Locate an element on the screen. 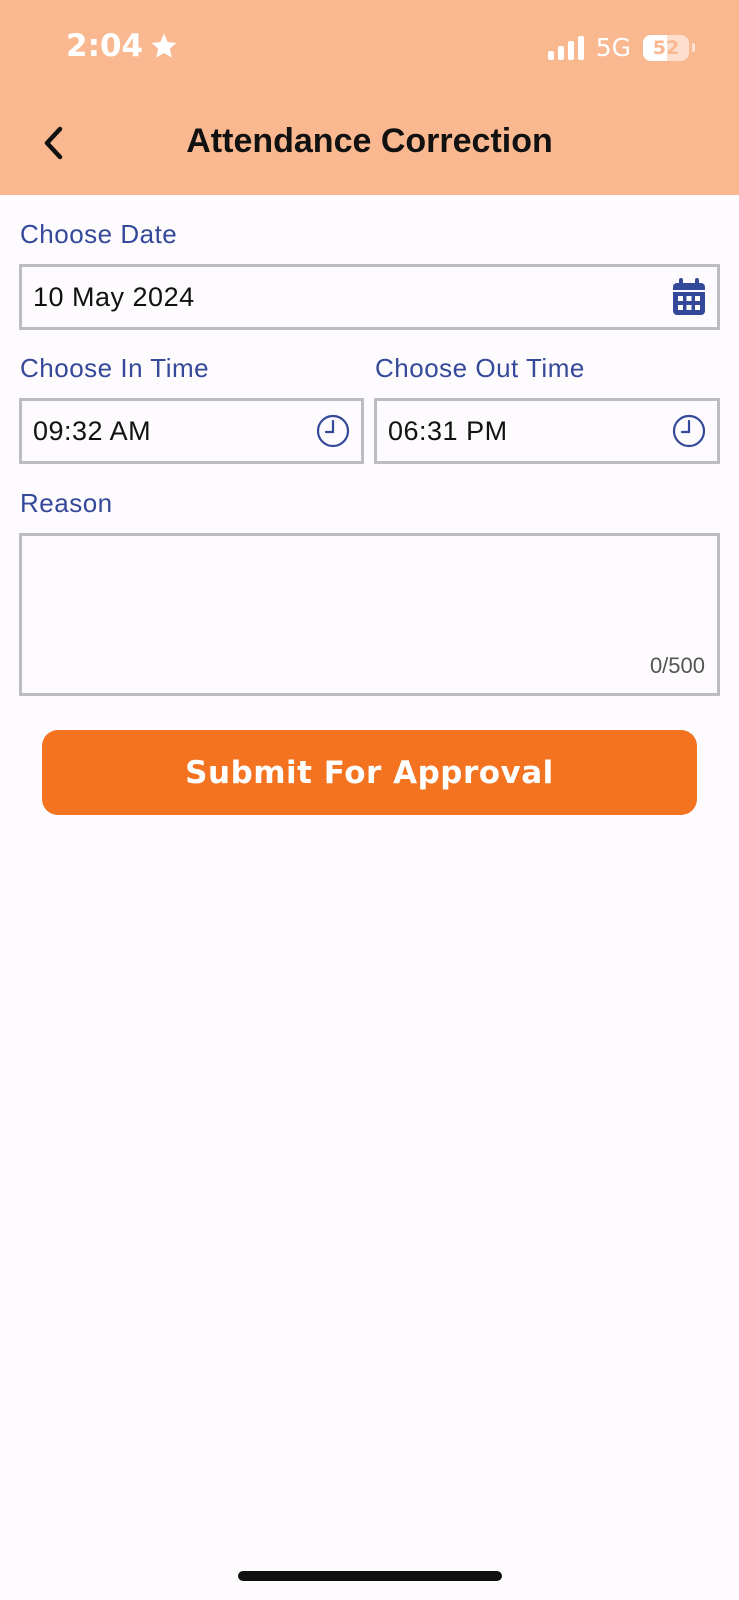 The height and width of the screenshot is (1600, 739). status-indicators: 5G 52 is located at coordinates (621, 47).